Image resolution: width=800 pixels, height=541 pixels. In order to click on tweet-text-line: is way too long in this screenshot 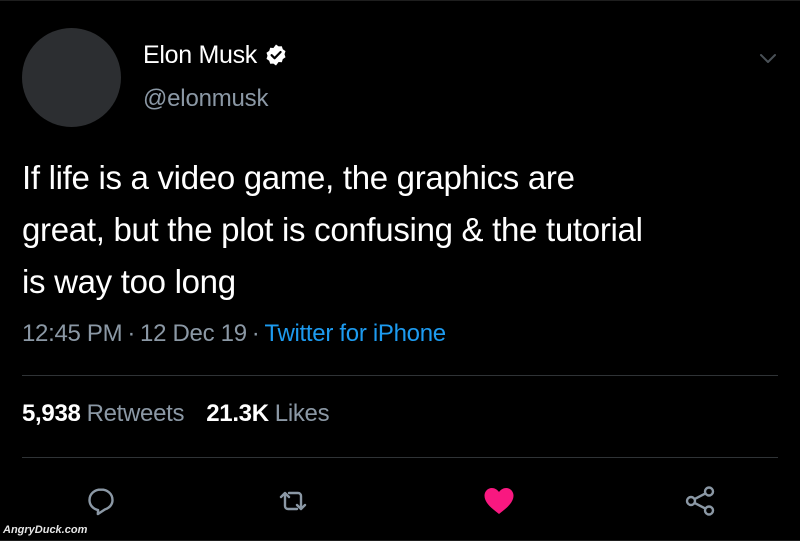, I will do `click(129, 281)`.